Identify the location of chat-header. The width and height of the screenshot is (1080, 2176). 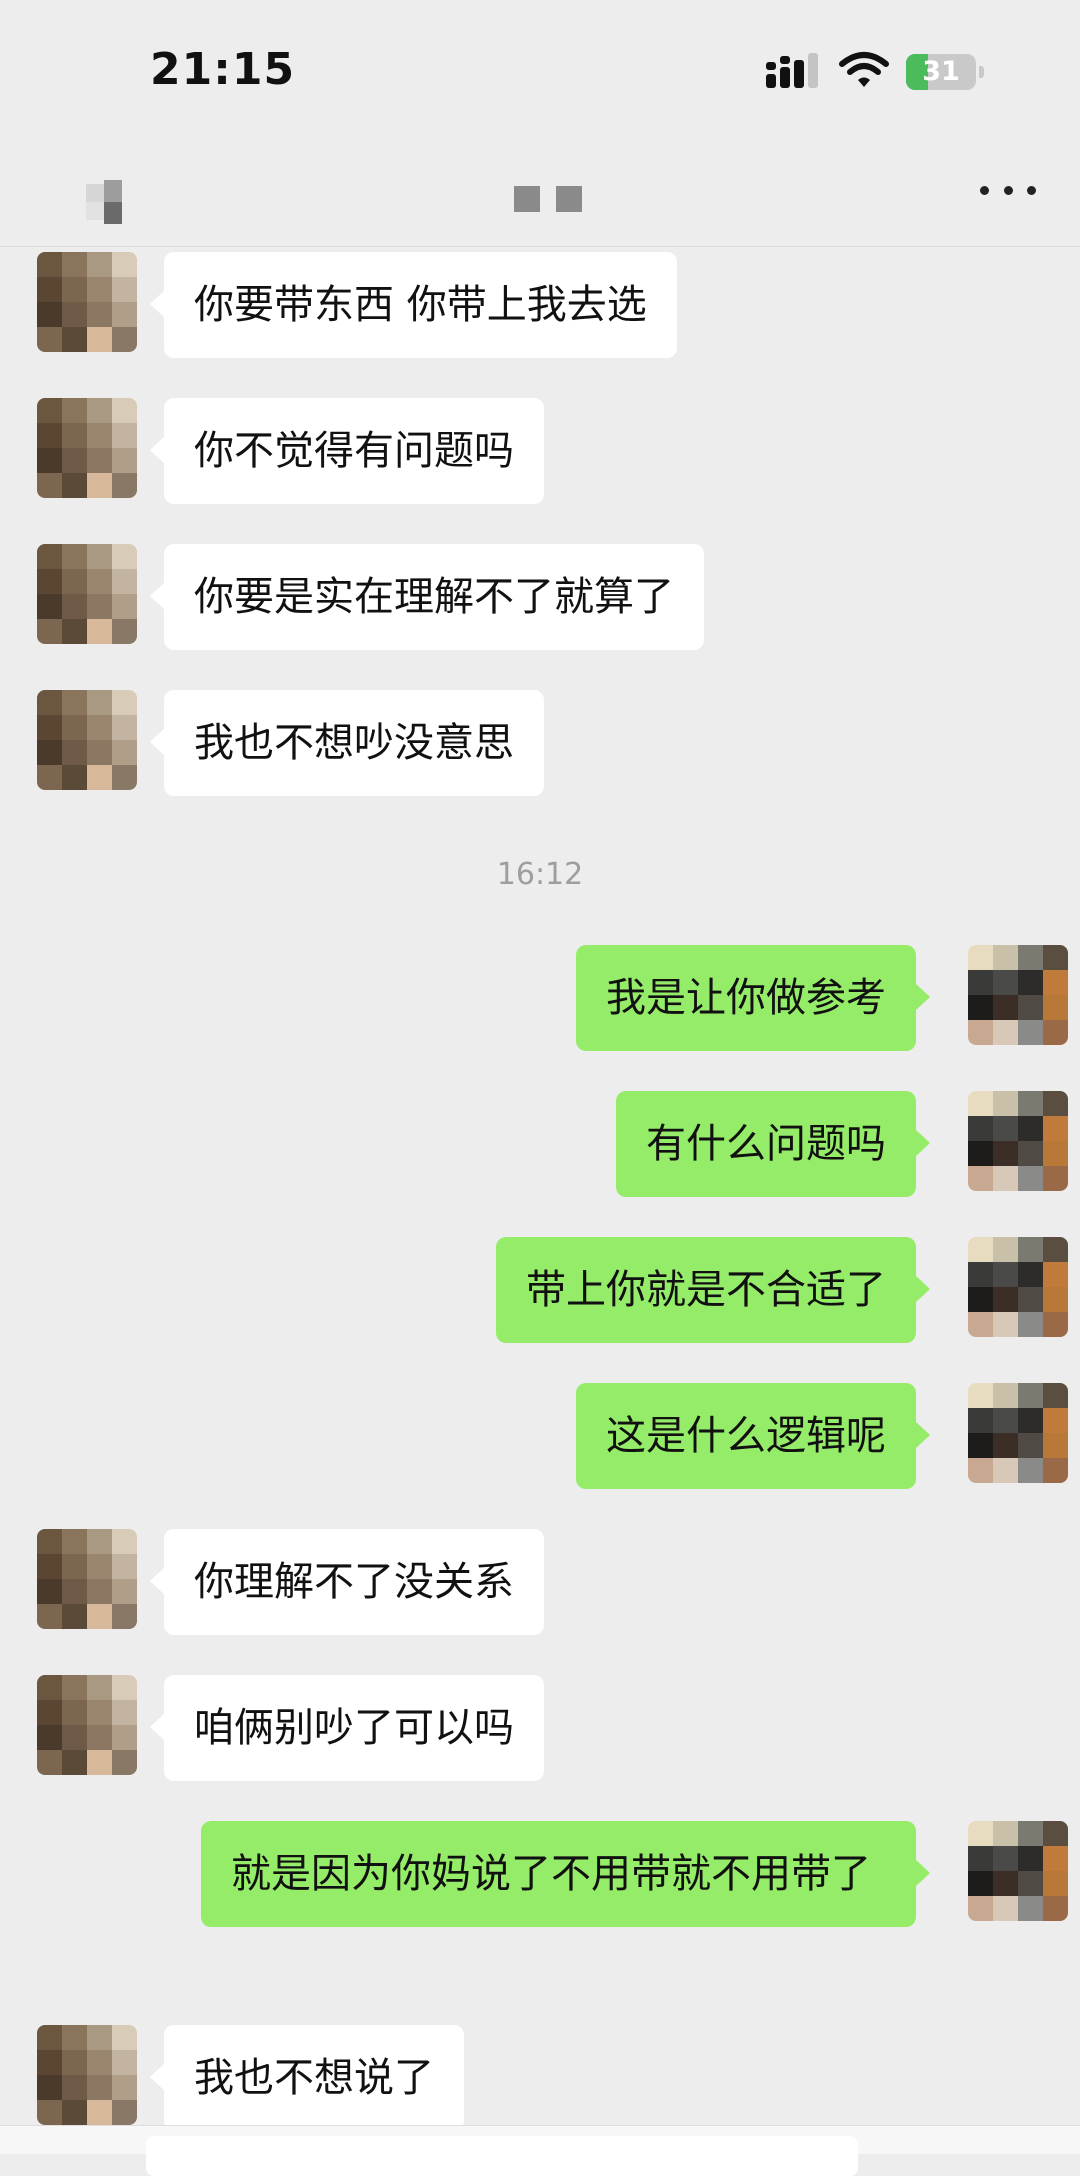
(540, 193).